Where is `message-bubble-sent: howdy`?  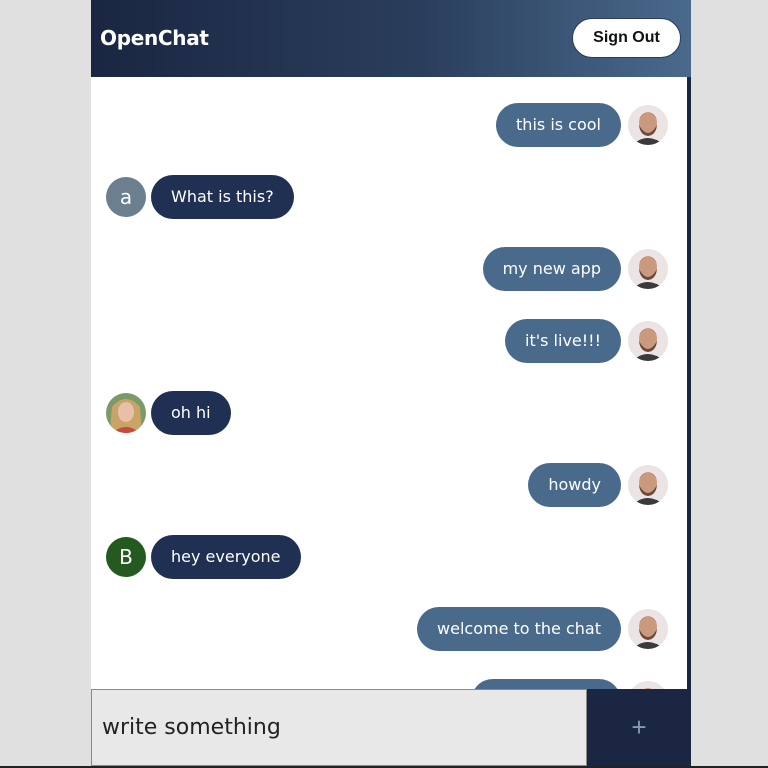
message-bubble-sent: howdy is located at coordinates (574, 485).